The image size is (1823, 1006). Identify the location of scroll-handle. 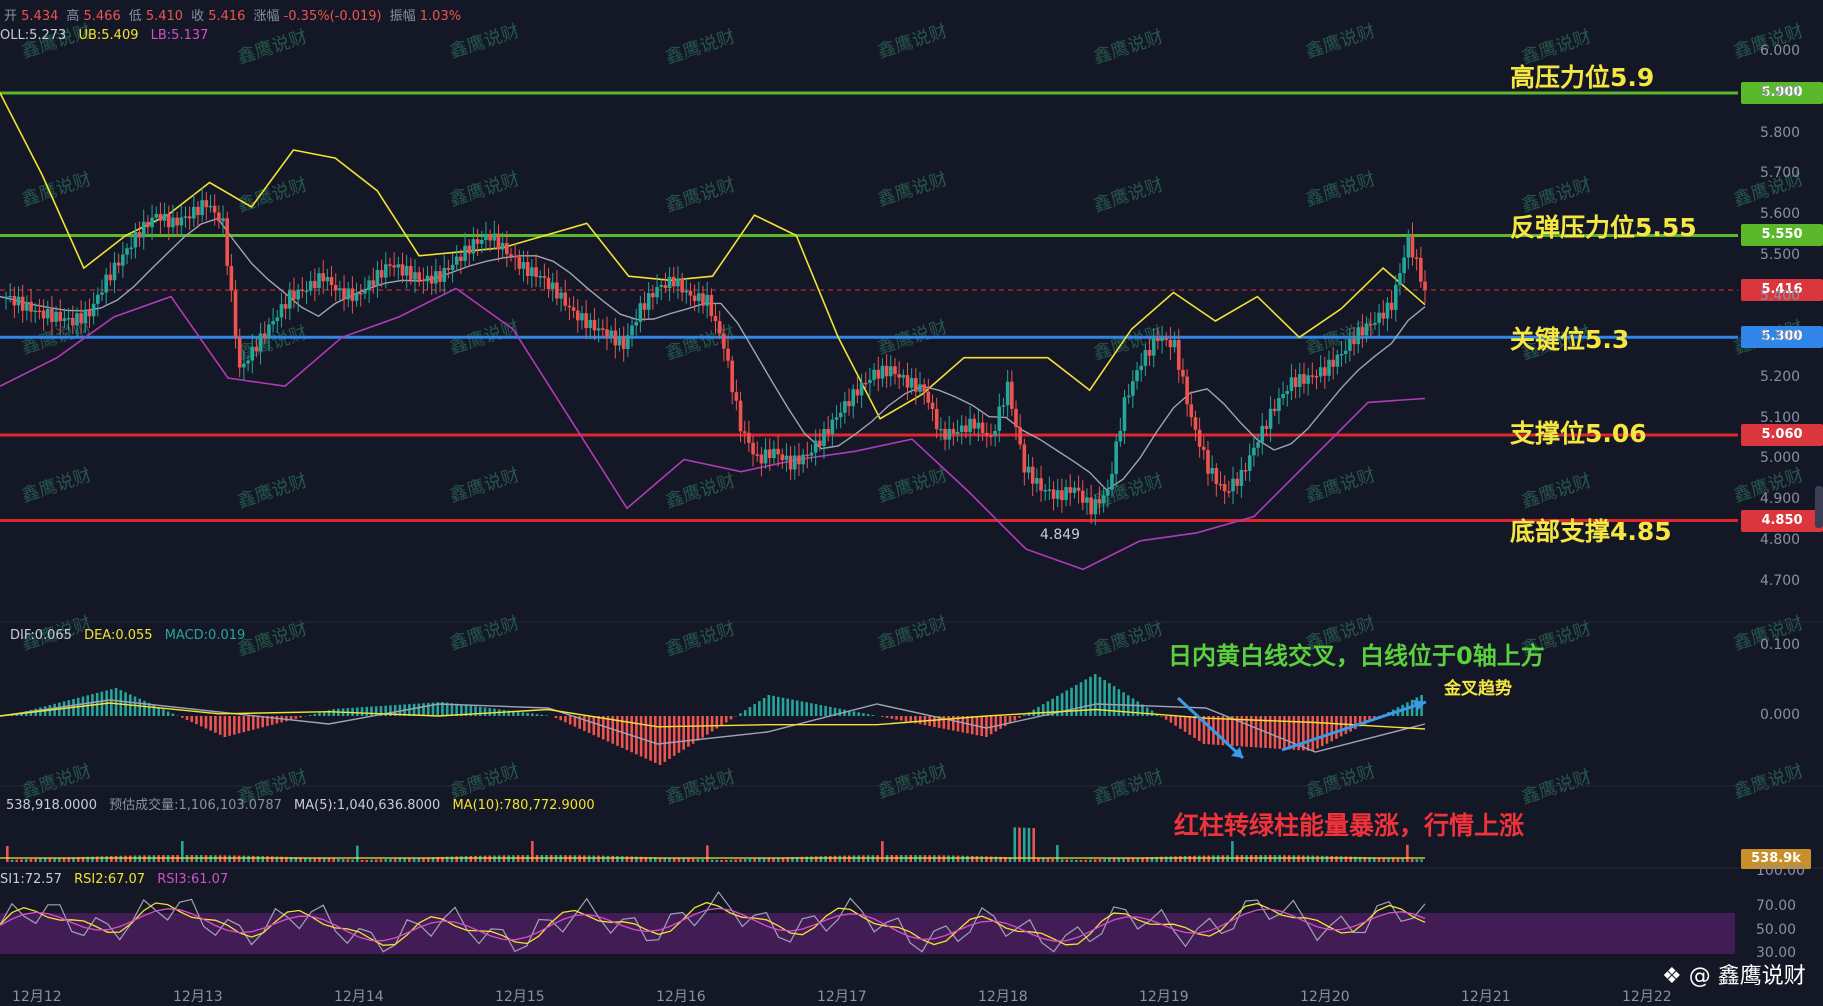
(1819, 507).